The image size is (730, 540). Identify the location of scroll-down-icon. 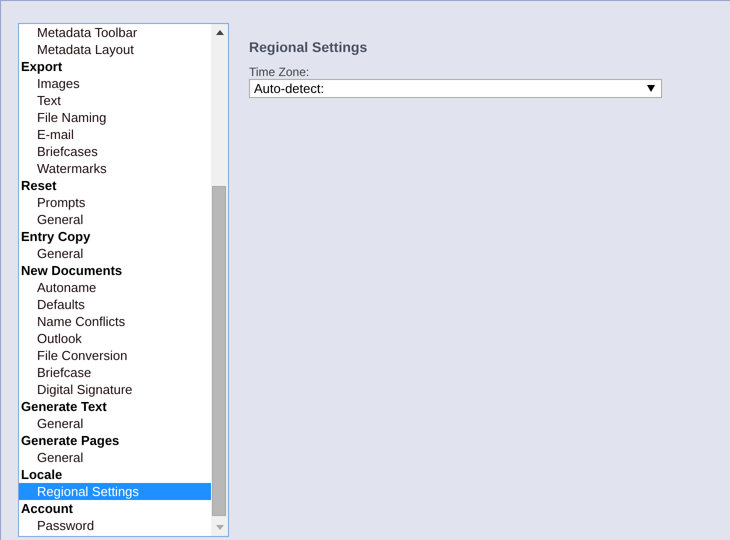
(220, 527).